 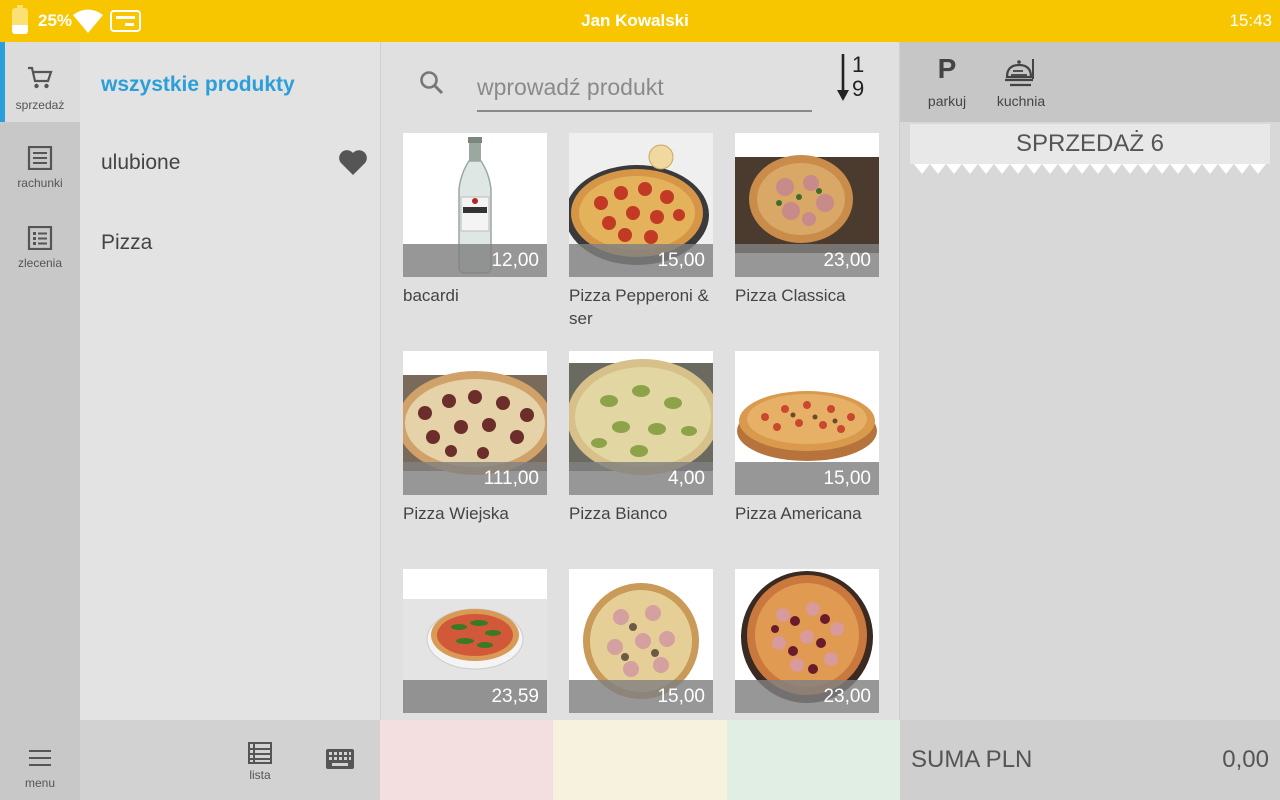 I want to click on kitchen-label: kuchnia, so click(x=1021, y=101).